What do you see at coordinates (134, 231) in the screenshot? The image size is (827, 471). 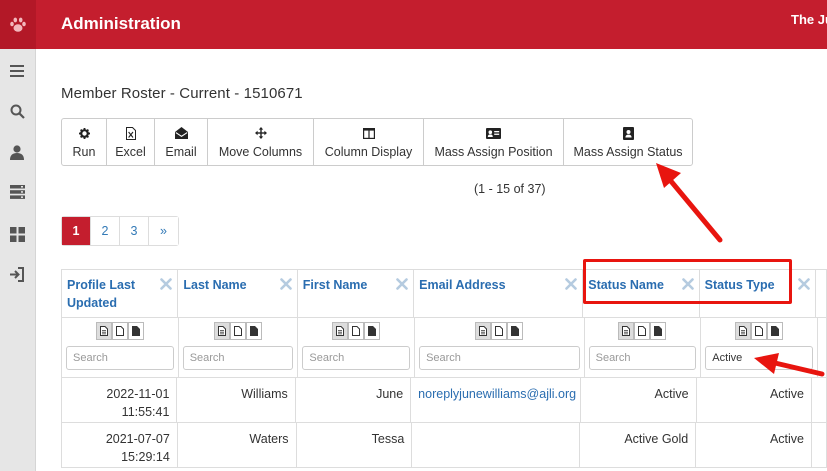 I see `page-3-link: 3` at bounding box center [134, 231].